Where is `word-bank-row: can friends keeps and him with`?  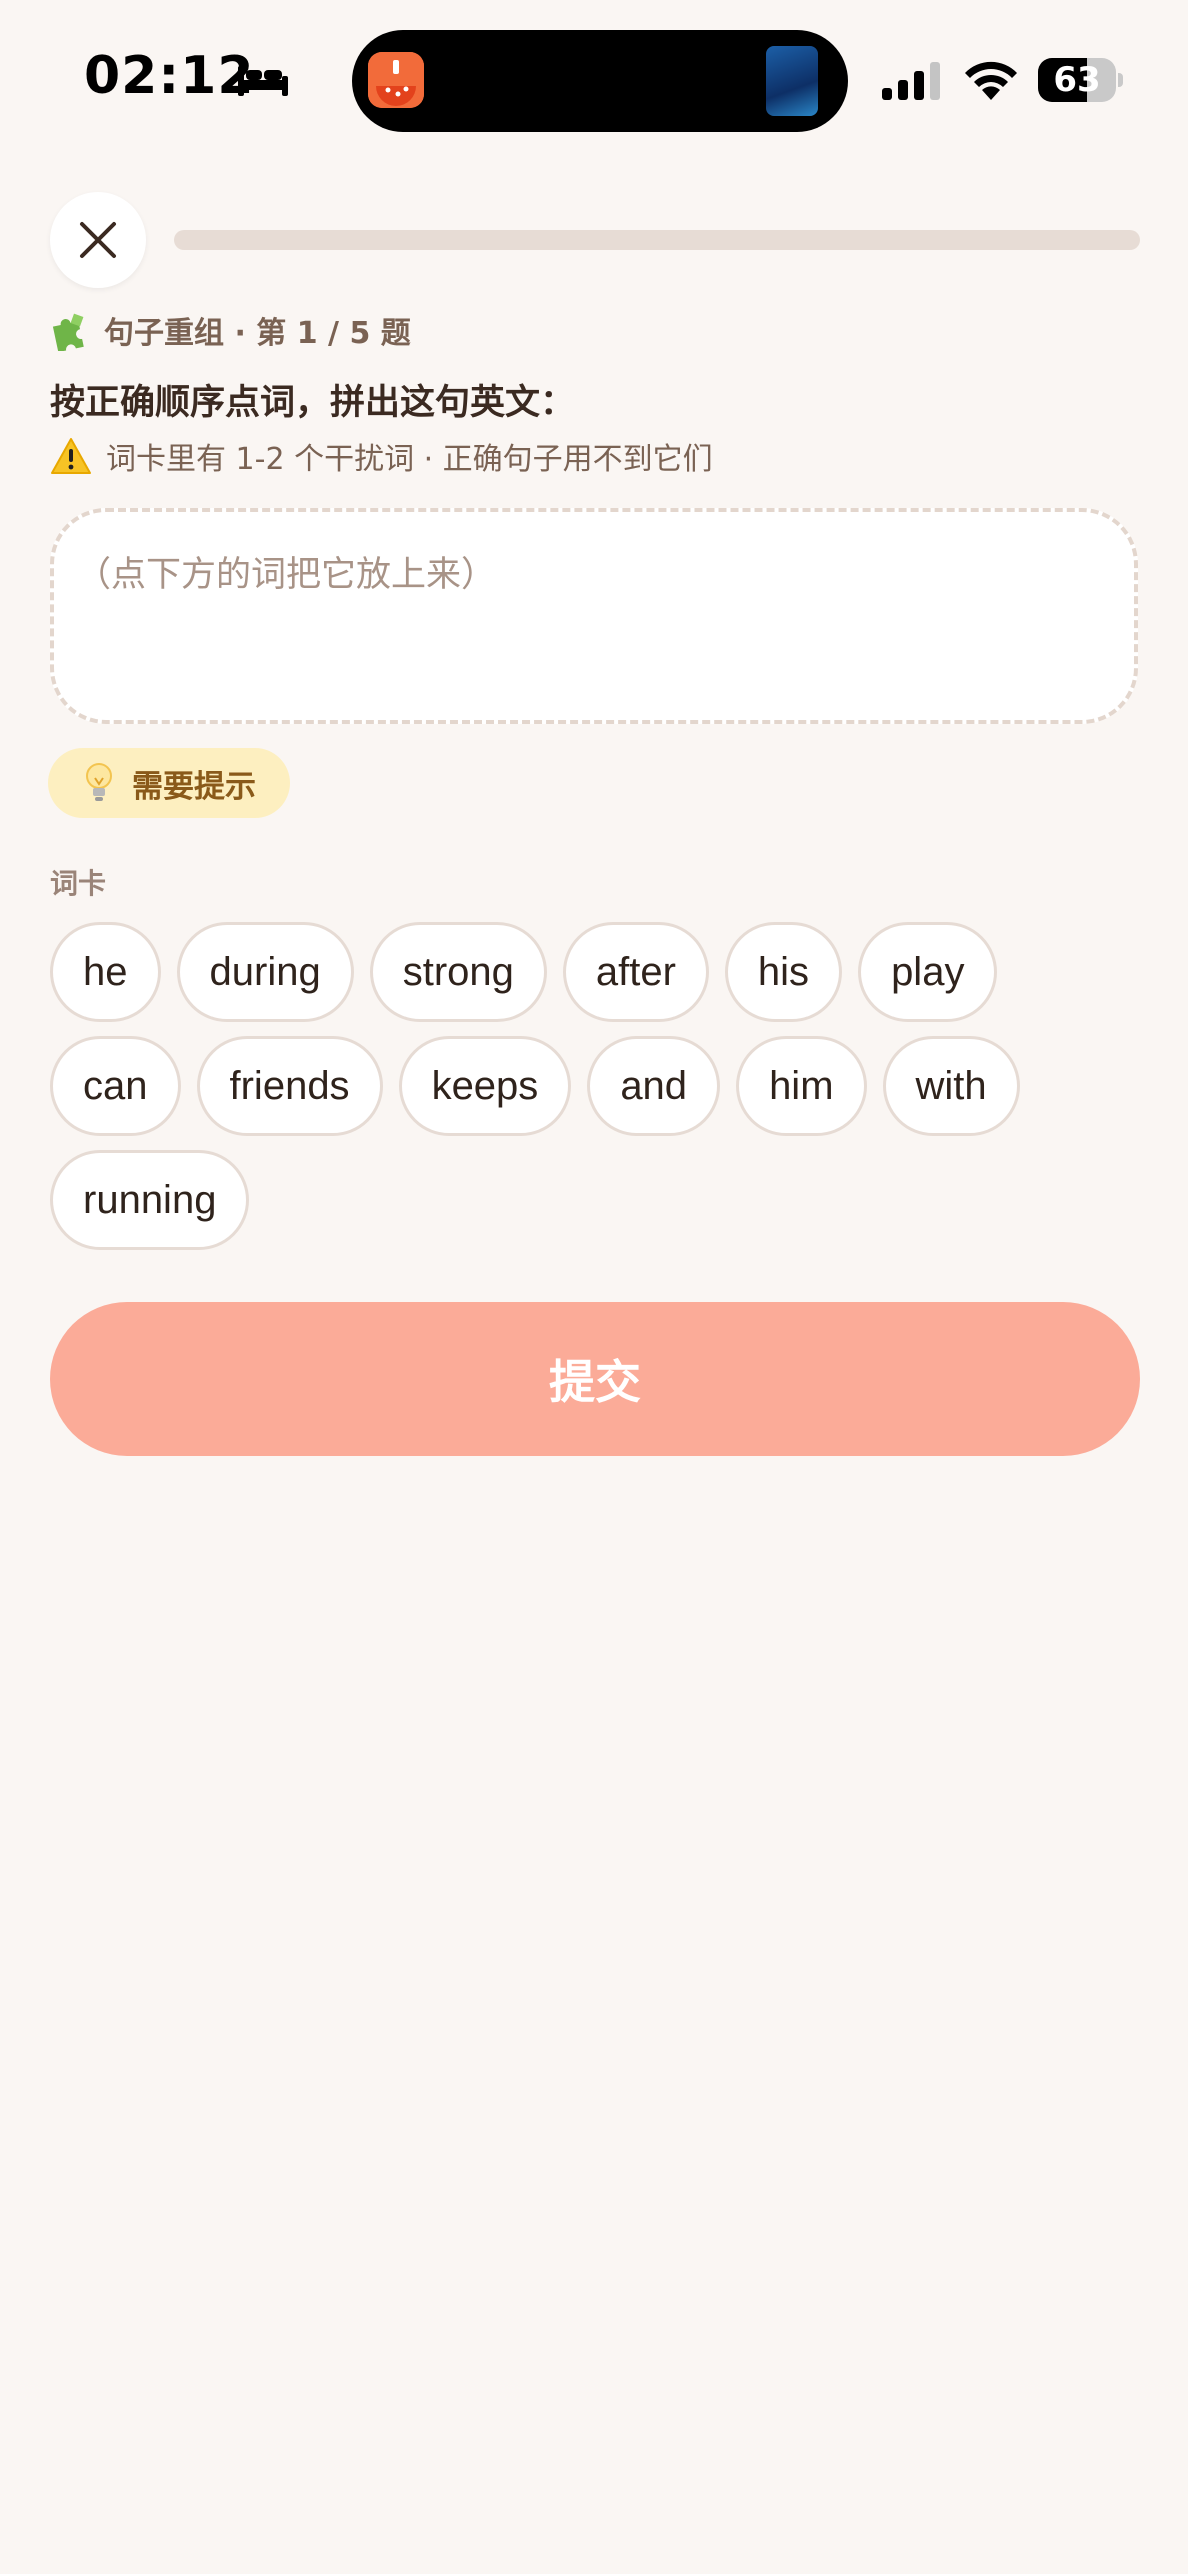
word-bank-row: can friends keeps and him with is located at coordinates (543, 1086).